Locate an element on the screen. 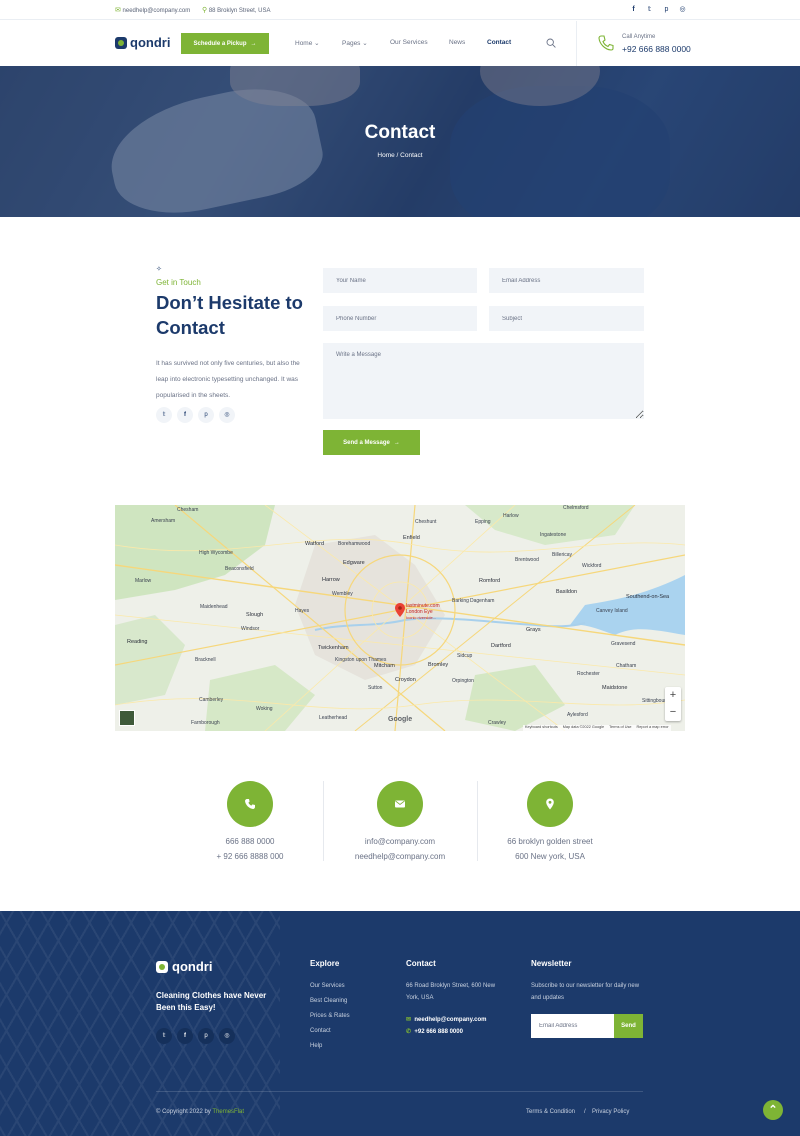 Image resolution: width=800 pixels, height=1136 pixels. topbar-email: ✉ needhelp@company.com is located at coordinates (152, 10).